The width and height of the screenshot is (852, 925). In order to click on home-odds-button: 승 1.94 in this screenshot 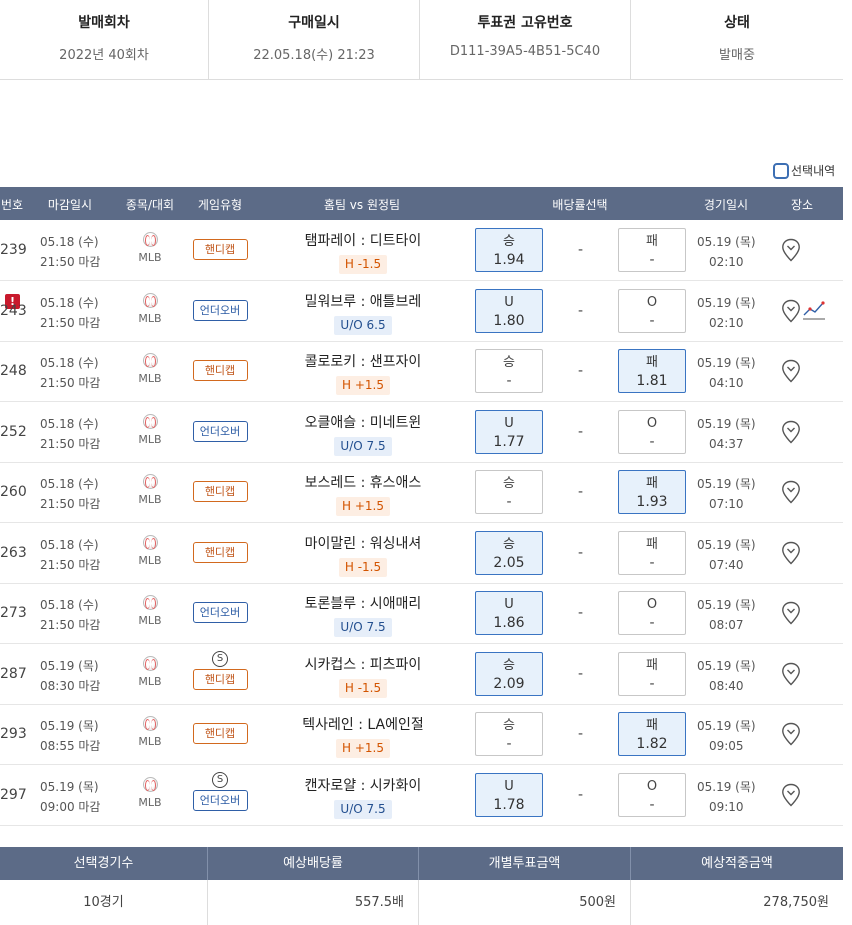, I will do `click(509, 250)`.